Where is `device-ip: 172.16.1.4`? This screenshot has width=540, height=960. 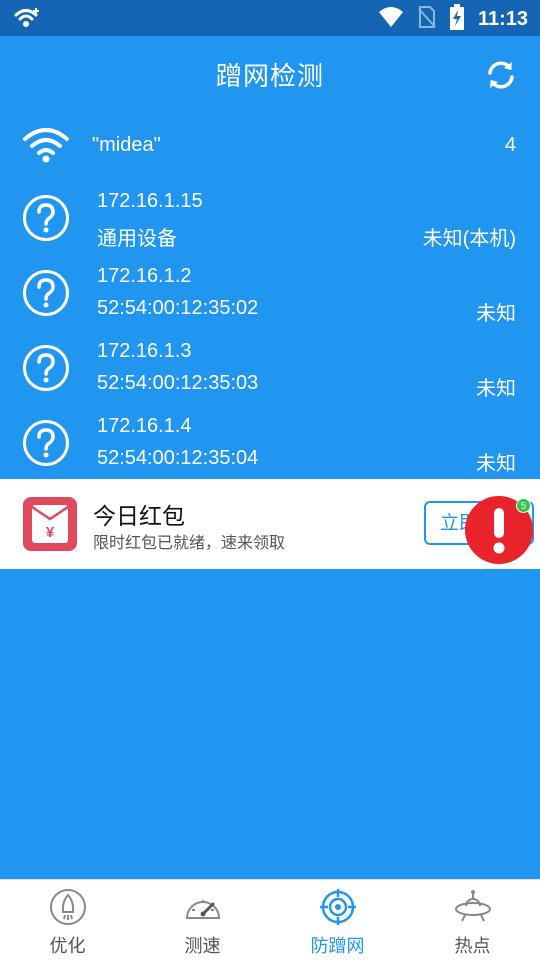
device-ip: 172.16.1.4 is located at coordinates (144, 426).